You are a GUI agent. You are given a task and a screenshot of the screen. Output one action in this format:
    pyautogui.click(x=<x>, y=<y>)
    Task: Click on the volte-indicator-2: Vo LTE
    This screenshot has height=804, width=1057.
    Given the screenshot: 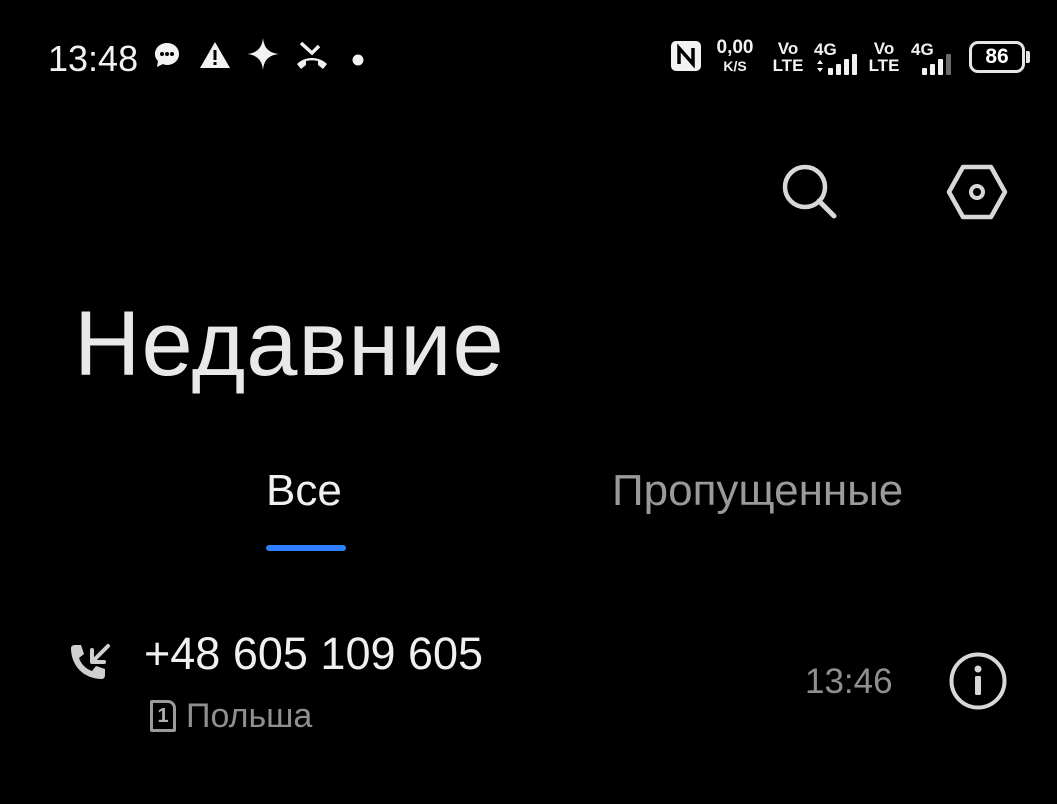 What is the action you would take?
    pyautogui.click(x=884, y=57)
    